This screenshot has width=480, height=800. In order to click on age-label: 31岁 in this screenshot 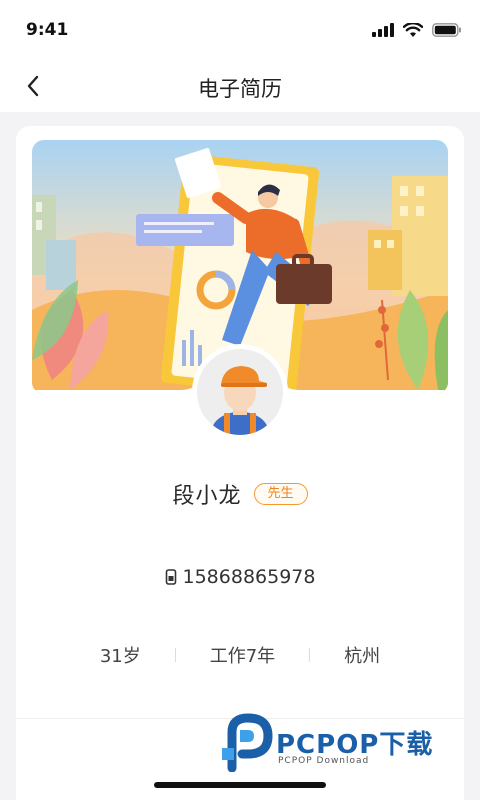, I will do `click(120, 656)`.